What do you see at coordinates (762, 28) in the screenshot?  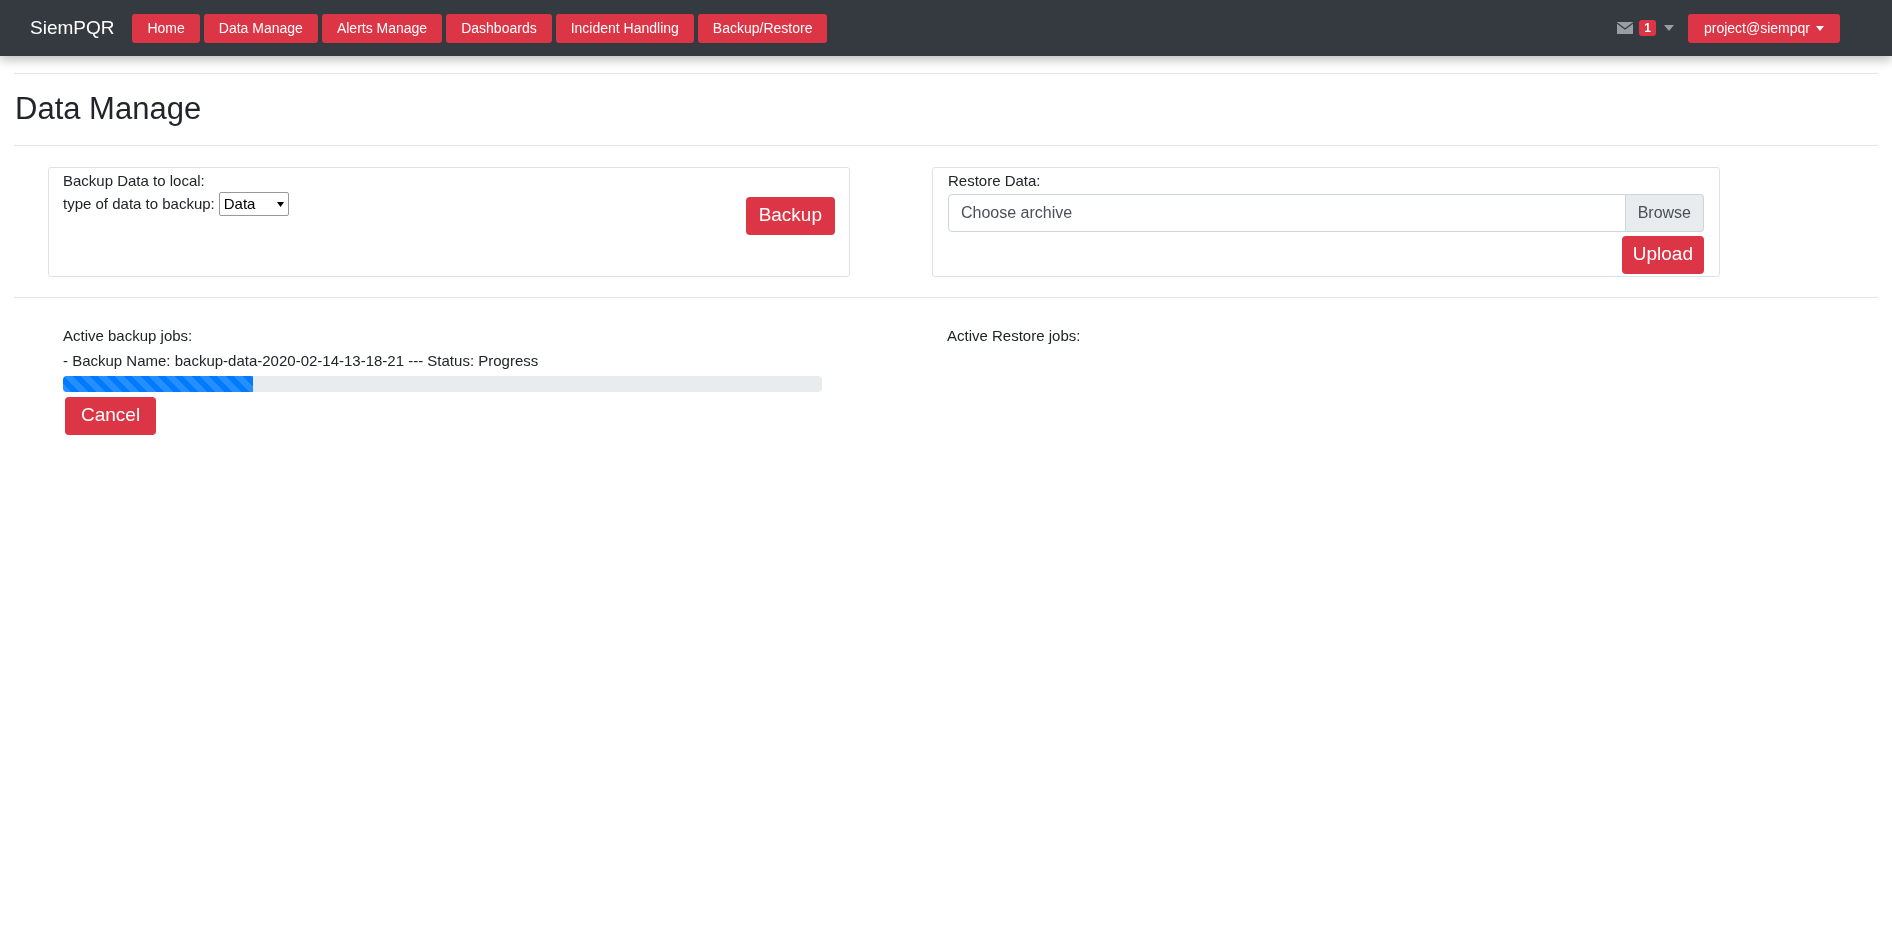 I see `nav-button: Backup/Restore` at bounding box center [762, 28].